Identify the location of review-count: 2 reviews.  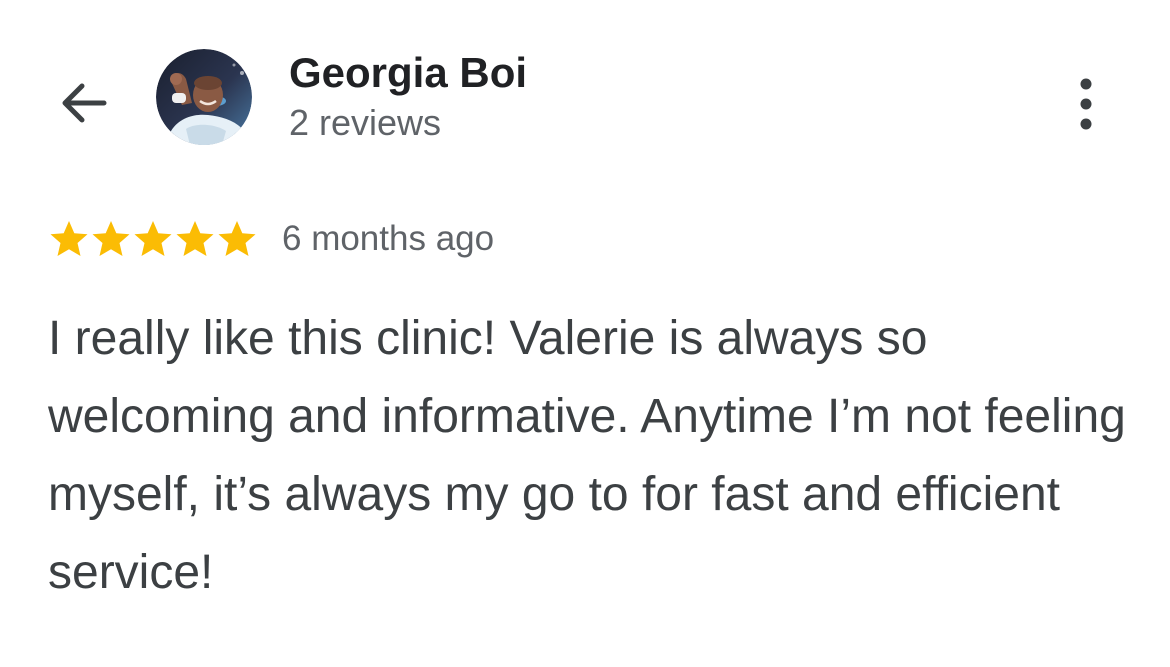
(365, 122).